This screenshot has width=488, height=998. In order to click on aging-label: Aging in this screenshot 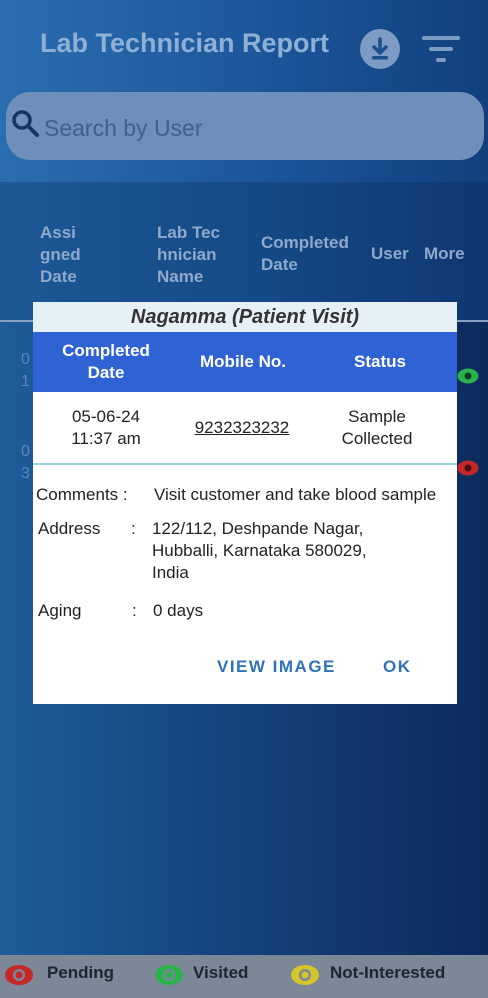, I will do `click(60, 610)`.